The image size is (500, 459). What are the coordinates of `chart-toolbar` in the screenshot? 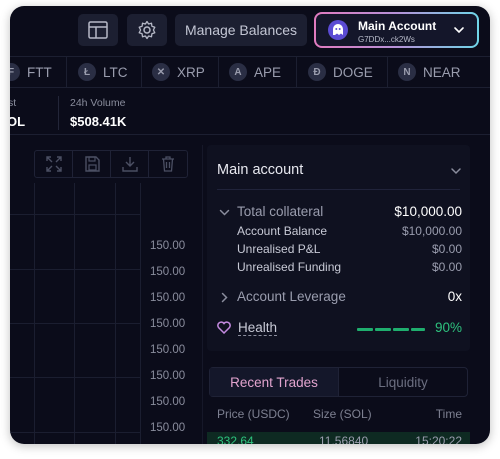 It's located at (111, 164).